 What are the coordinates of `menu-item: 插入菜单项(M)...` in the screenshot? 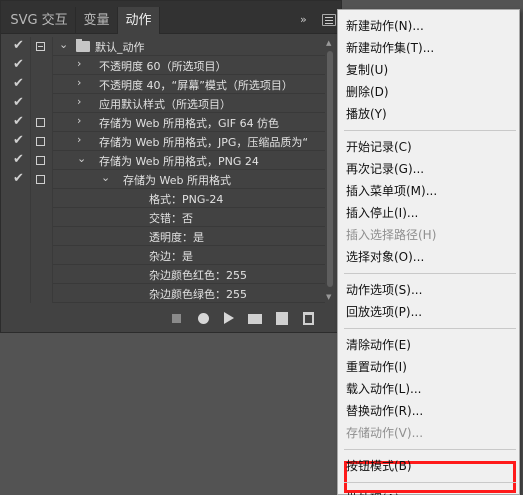 It's located at (391, 191).